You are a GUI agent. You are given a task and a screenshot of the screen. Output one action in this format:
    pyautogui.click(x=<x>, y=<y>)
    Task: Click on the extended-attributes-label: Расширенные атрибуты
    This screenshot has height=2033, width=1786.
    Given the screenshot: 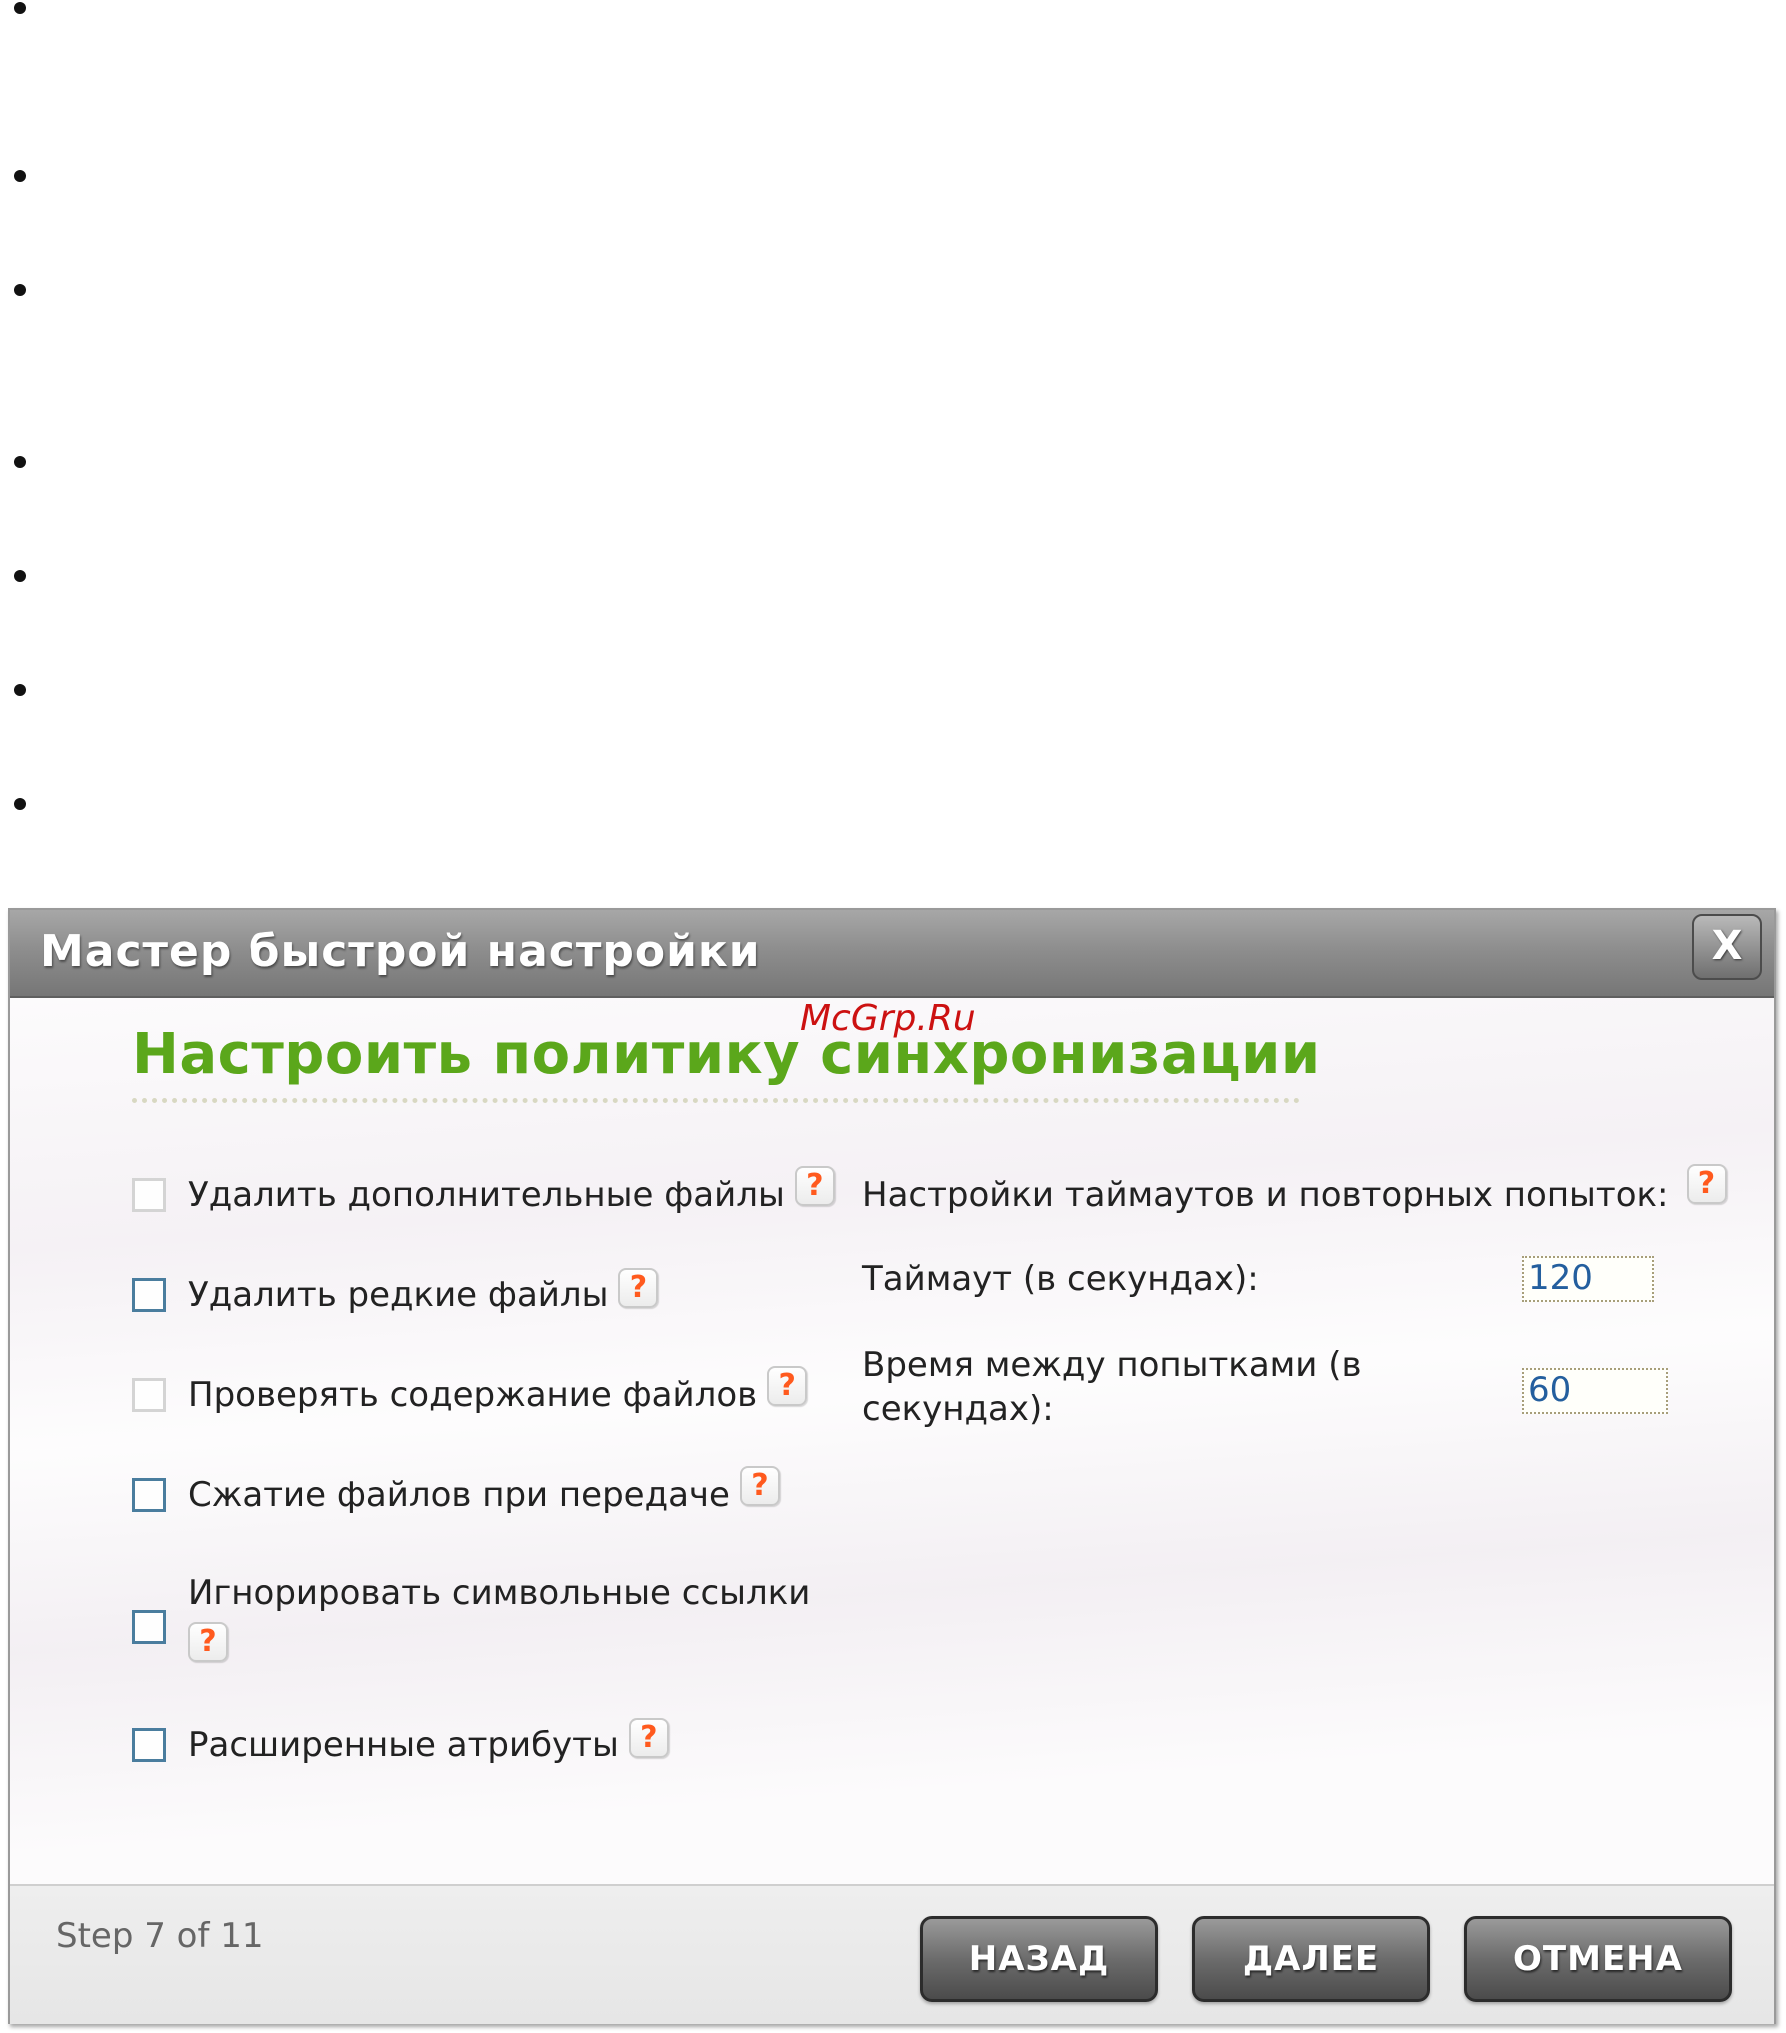 What is the action you would take?
    pyautogui.click(x=403, y=1745)
    